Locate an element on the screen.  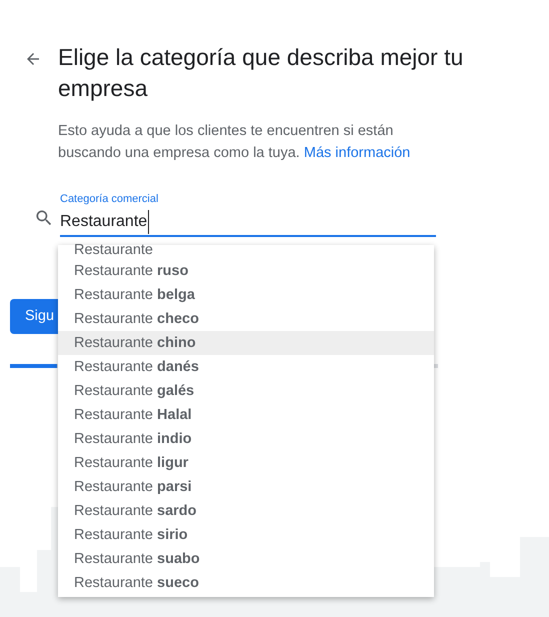
suggestion-item: Restaurante Halal is located at coordinates (246, 415).